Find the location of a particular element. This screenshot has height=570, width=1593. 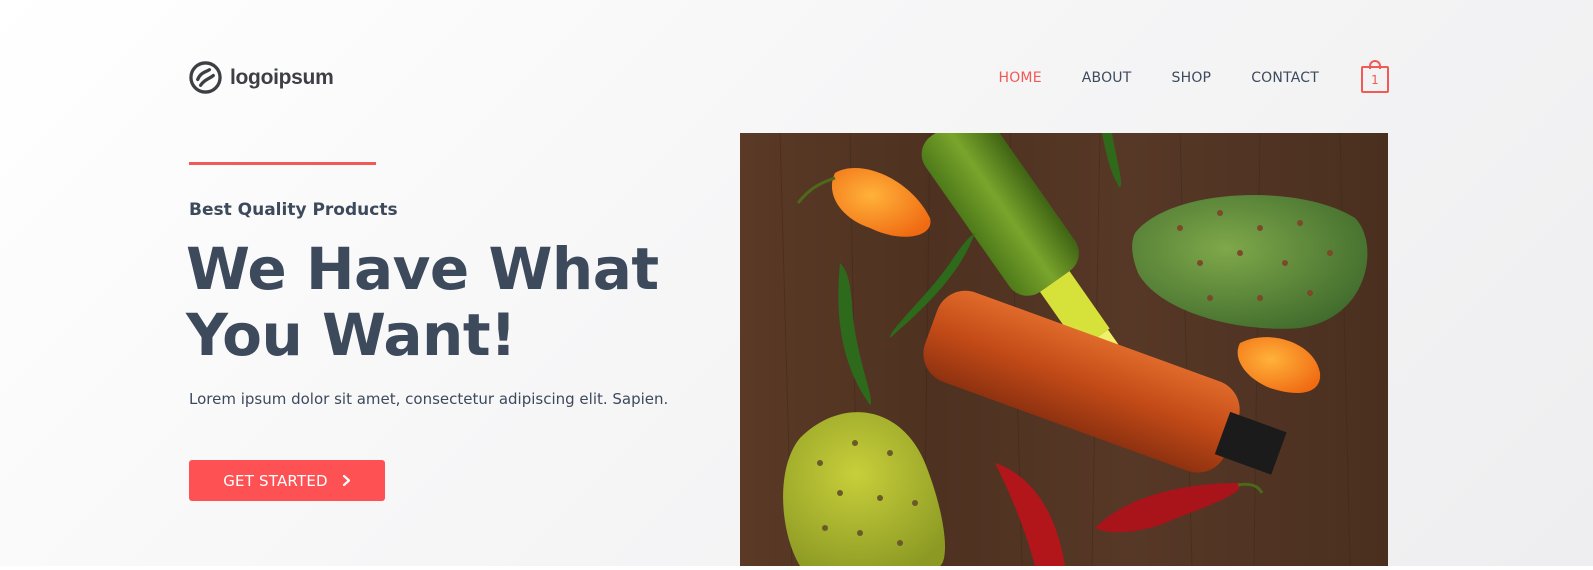

hero-headline: We Have What You Want! is located at coordinates (446, 302).